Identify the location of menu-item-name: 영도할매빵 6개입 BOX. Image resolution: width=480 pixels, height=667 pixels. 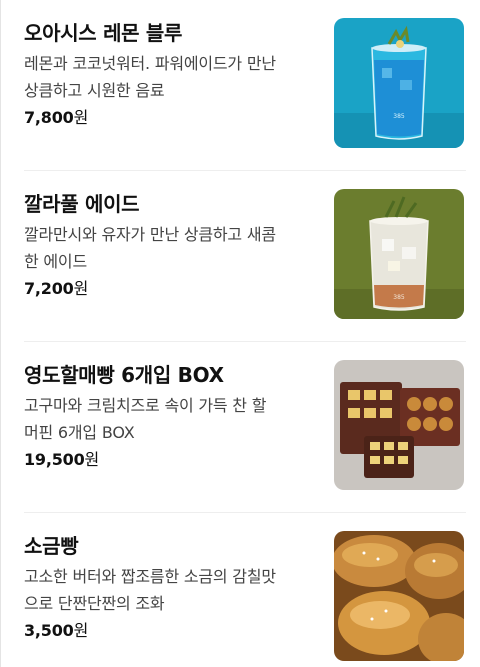
(124, 375).